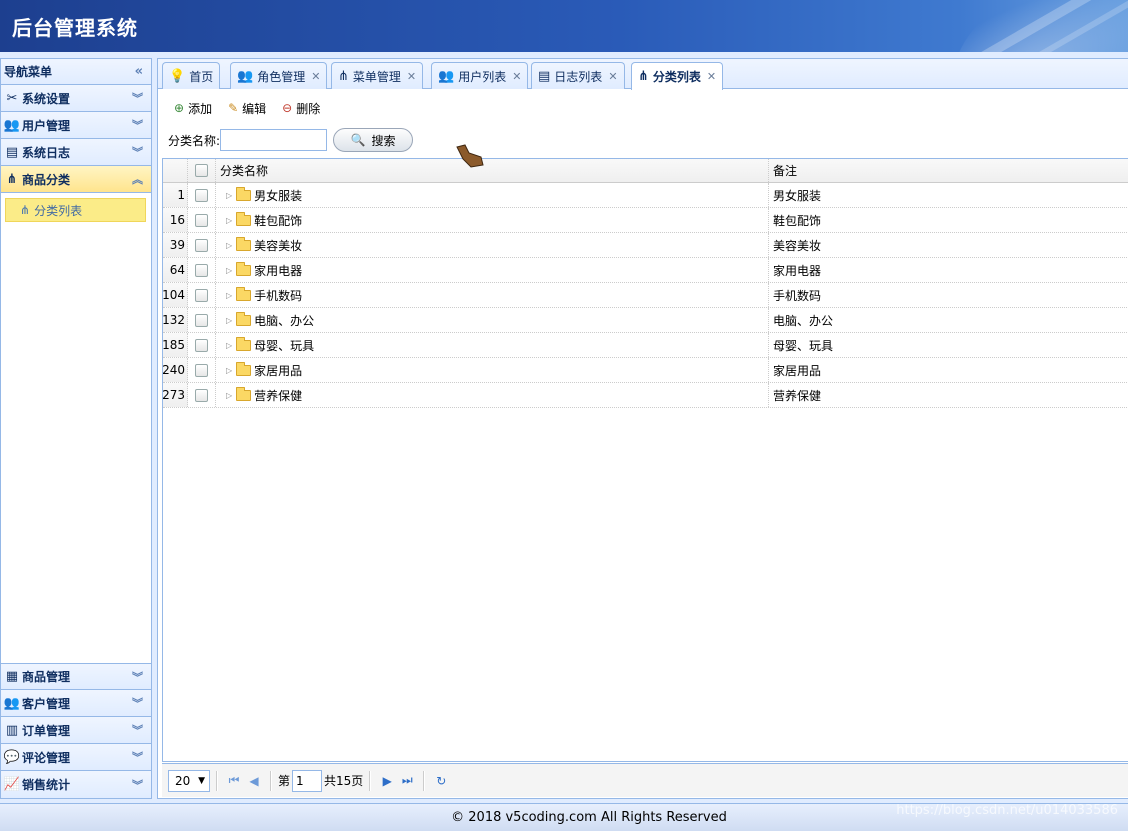  Describe the element at coordinates (373, 140) in the screenshot. I see `search-button: 🔍 搜索` at that location.